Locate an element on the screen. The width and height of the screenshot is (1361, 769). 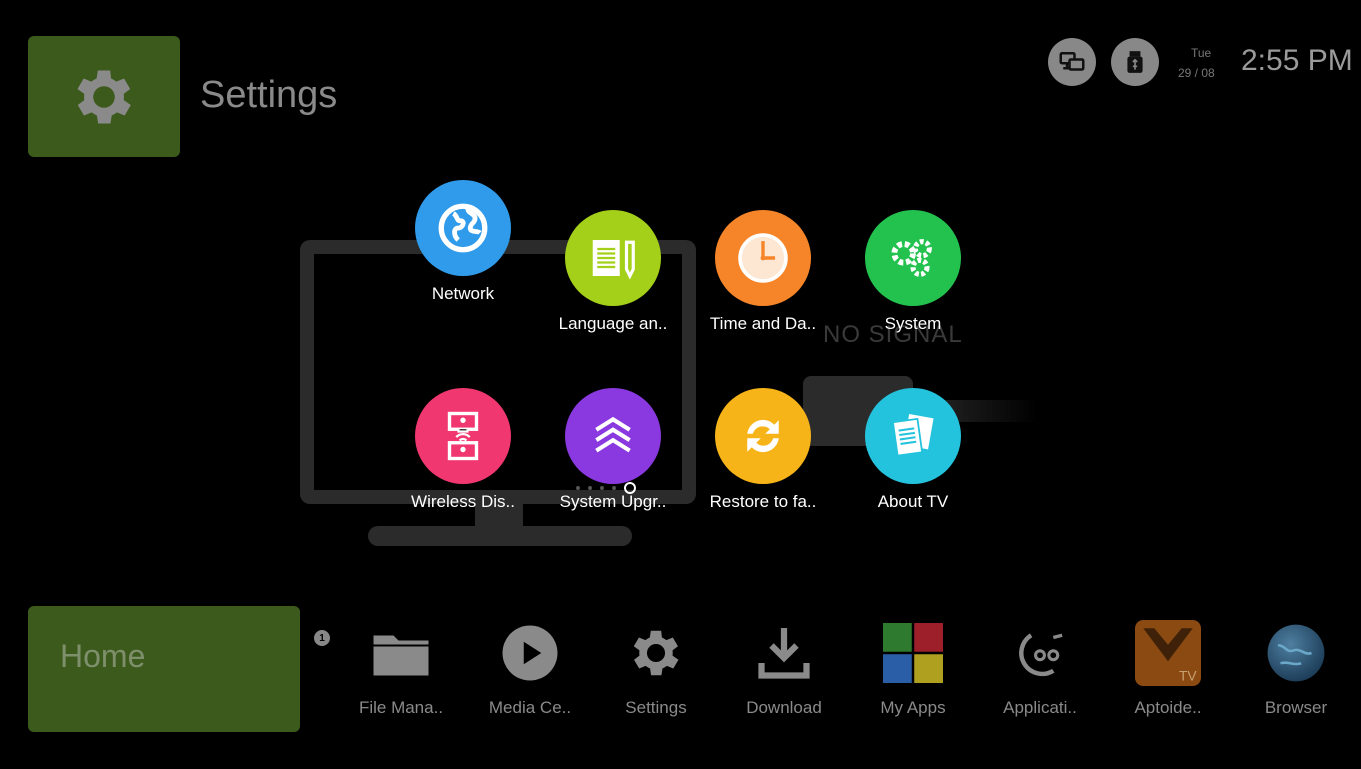
option-label: System is located at coordinates (913, 323).